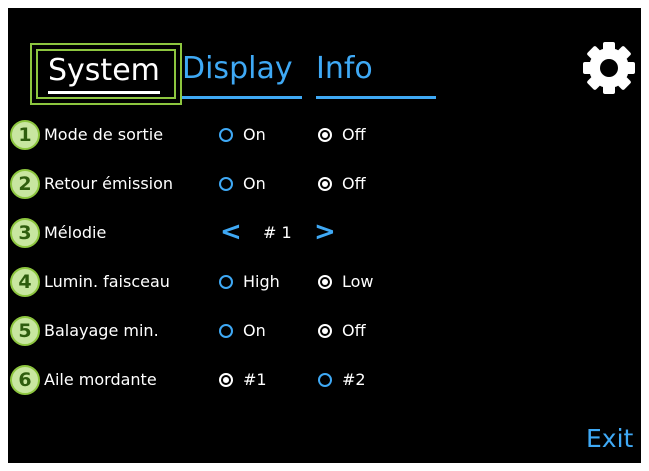  I want to click on gear-icon, so click(609, 68).